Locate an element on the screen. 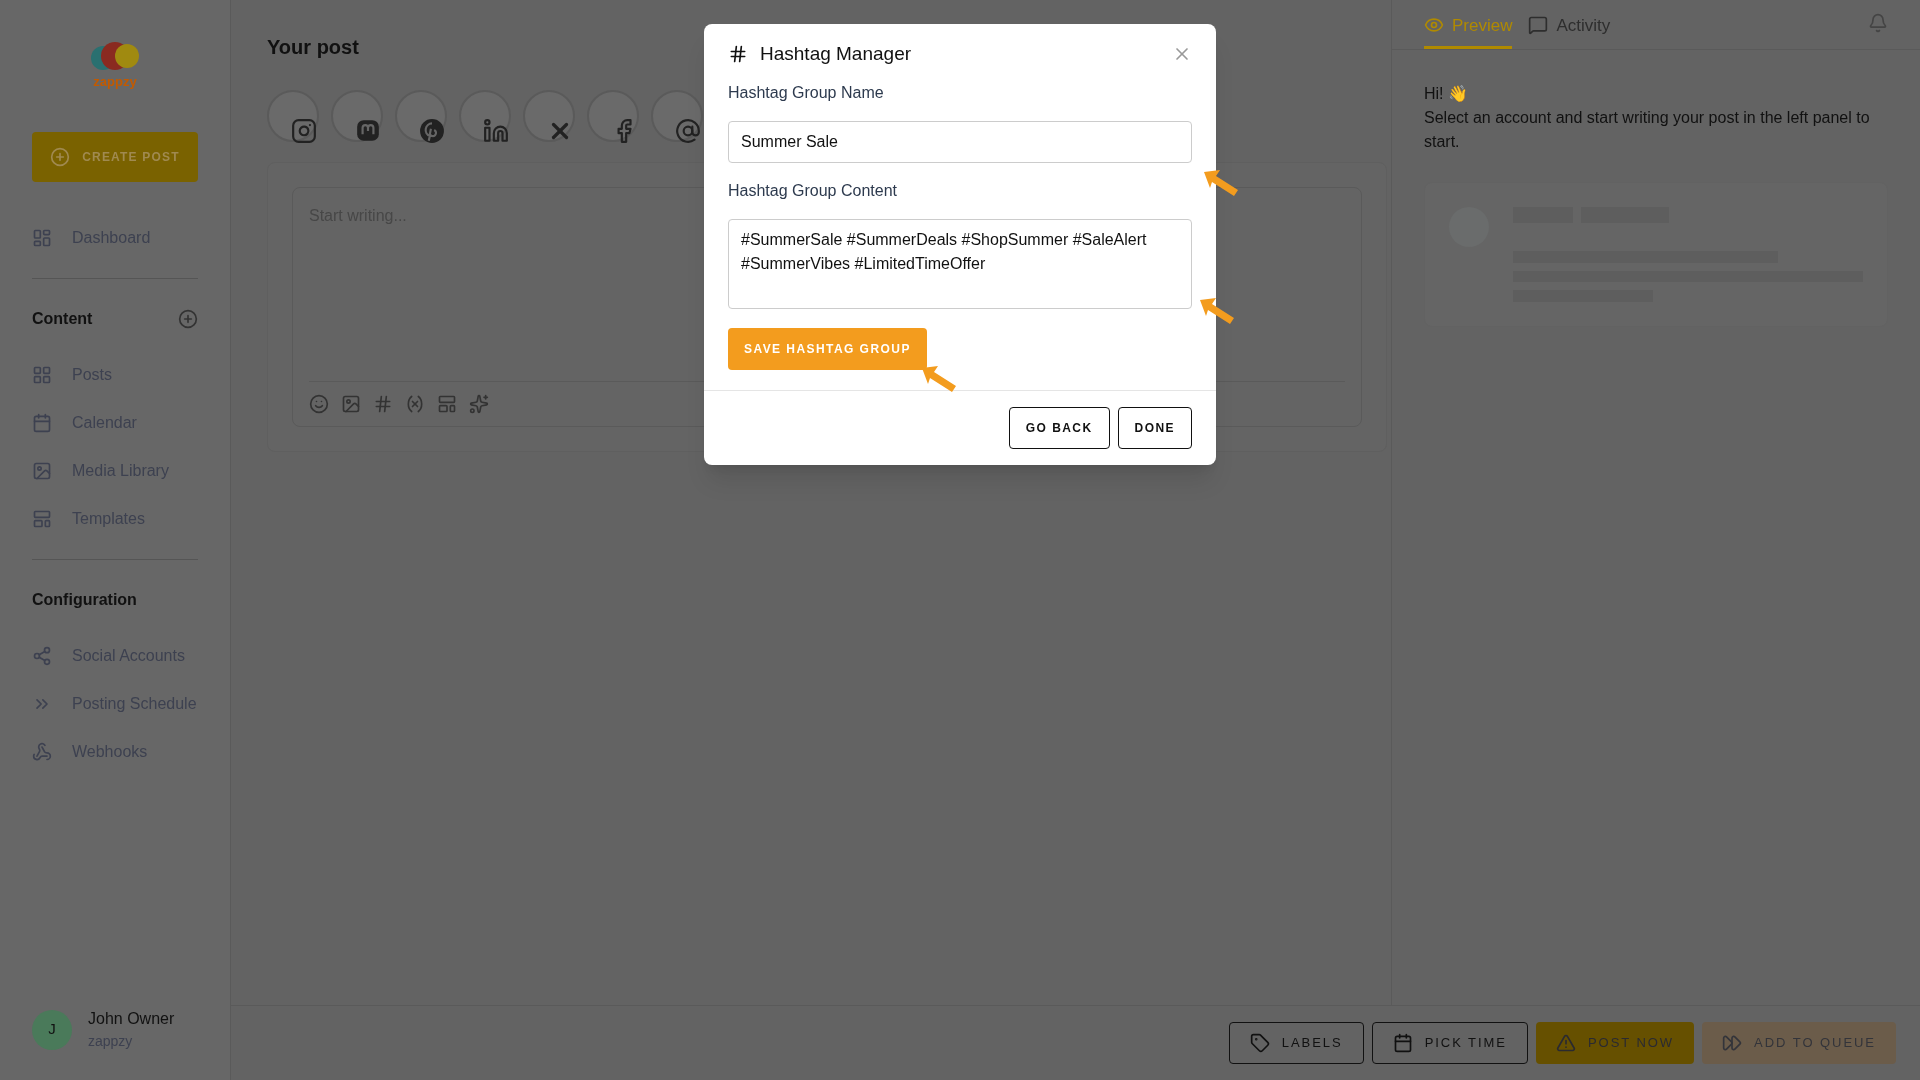  field-label: Hashtag Group Name is located at coordinates (806, 92).